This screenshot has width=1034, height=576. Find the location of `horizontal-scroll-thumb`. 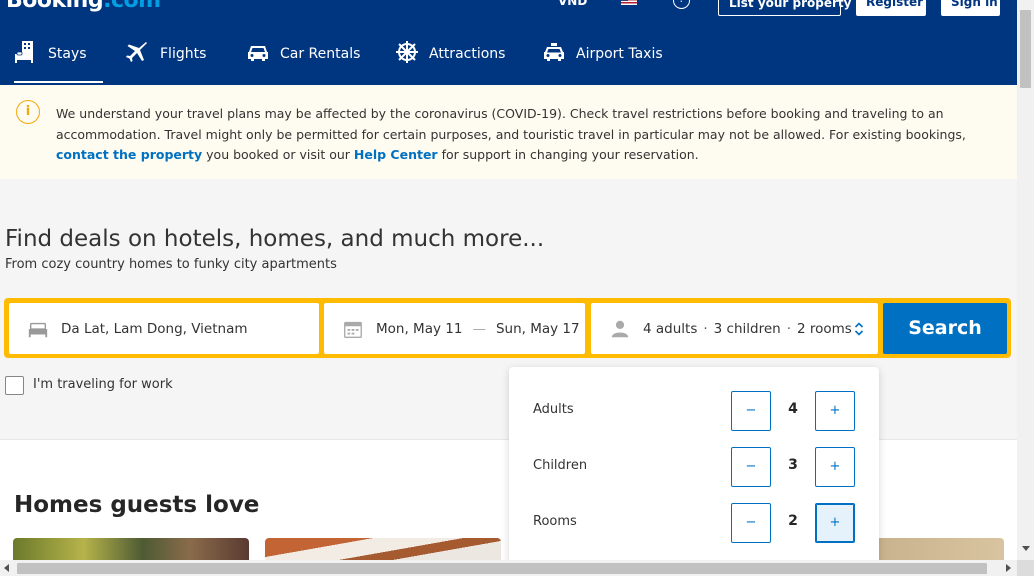

horizontal-scroll-thumb is located at coordinates (502, 568).